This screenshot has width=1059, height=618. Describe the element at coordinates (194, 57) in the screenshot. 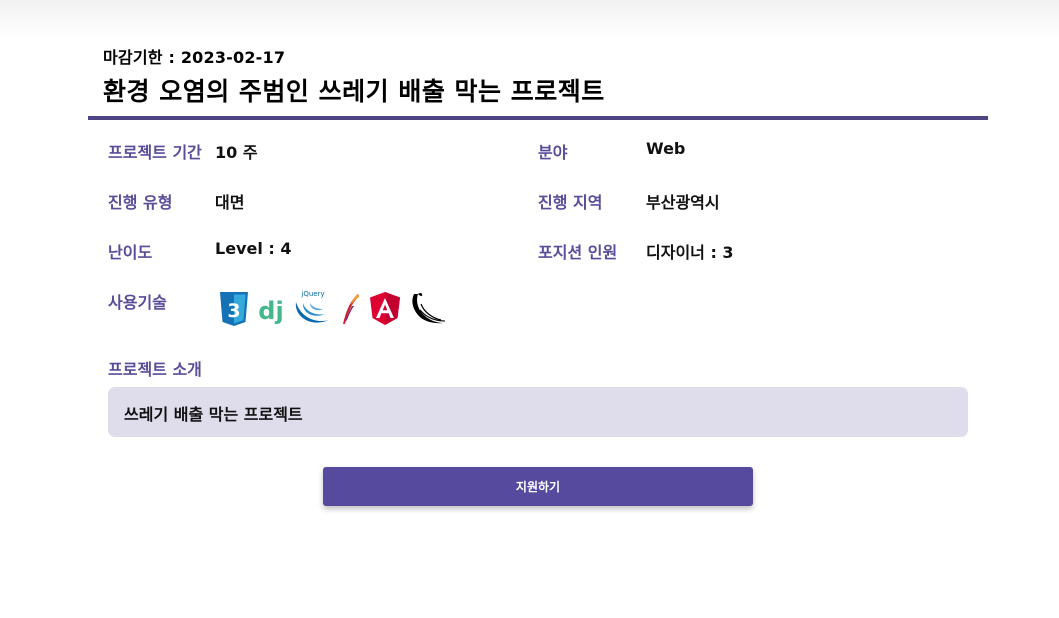

I see `deadline-text: 마감기한 : 2023-02-17` at that location.